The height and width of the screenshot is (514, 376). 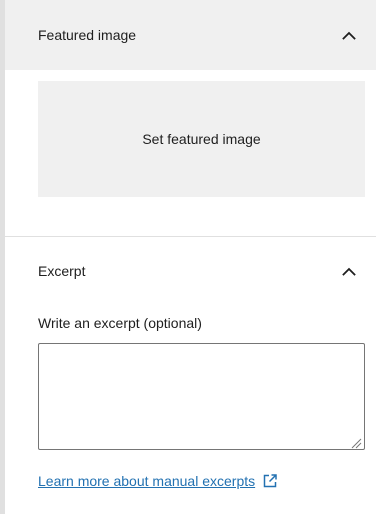 What do you see at coordinates (190, 35) in the screenshot?
I see `featured-image-panel-toggle: Featured image` at bounding box center [190, 35].